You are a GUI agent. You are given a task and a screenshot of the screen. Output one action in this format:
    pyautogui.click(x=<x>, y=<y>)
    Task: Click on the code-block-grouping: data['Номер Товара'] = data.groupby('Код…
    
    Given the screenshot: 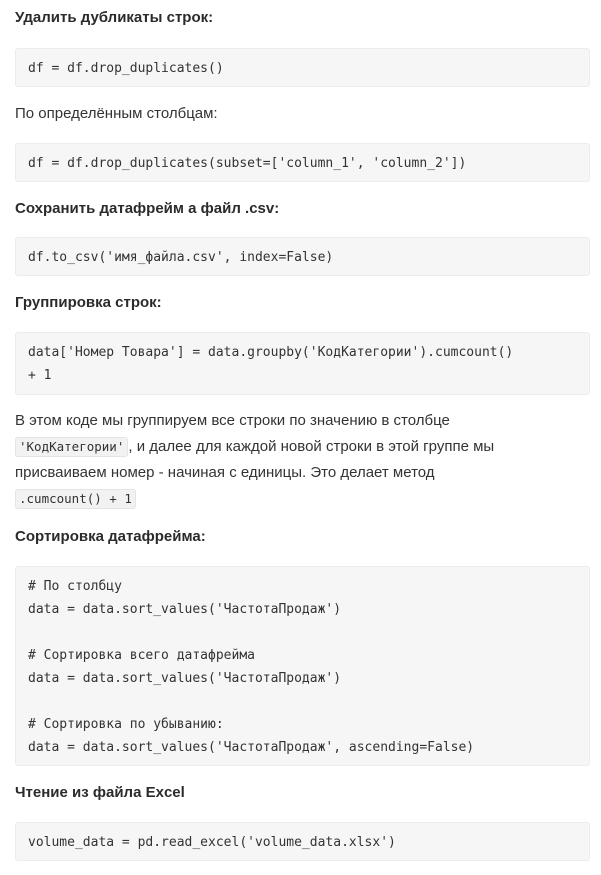 What is the action you would take?
    pyautogui.click(x=302, y=363)
    